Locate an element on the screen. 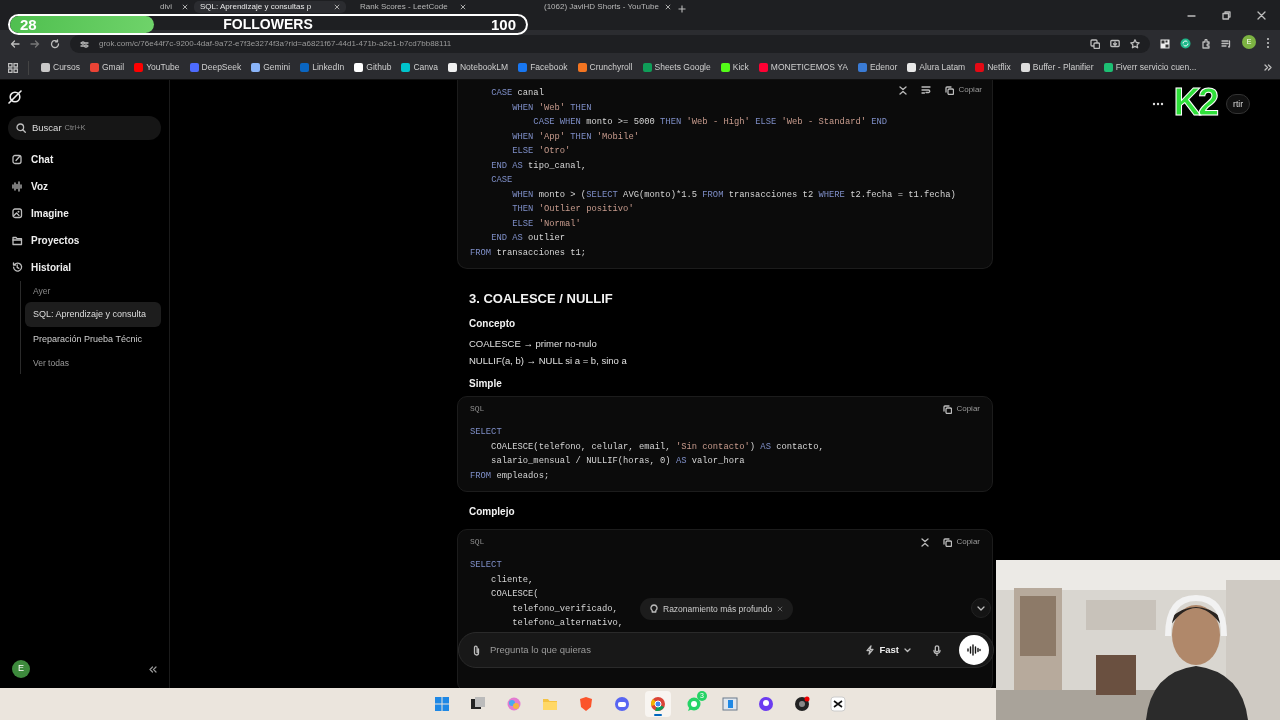 The width and height of the screenshot is (1280, 720). section-heading: 3. COALESCE / NULLIF is located at coordinates (541, 299).